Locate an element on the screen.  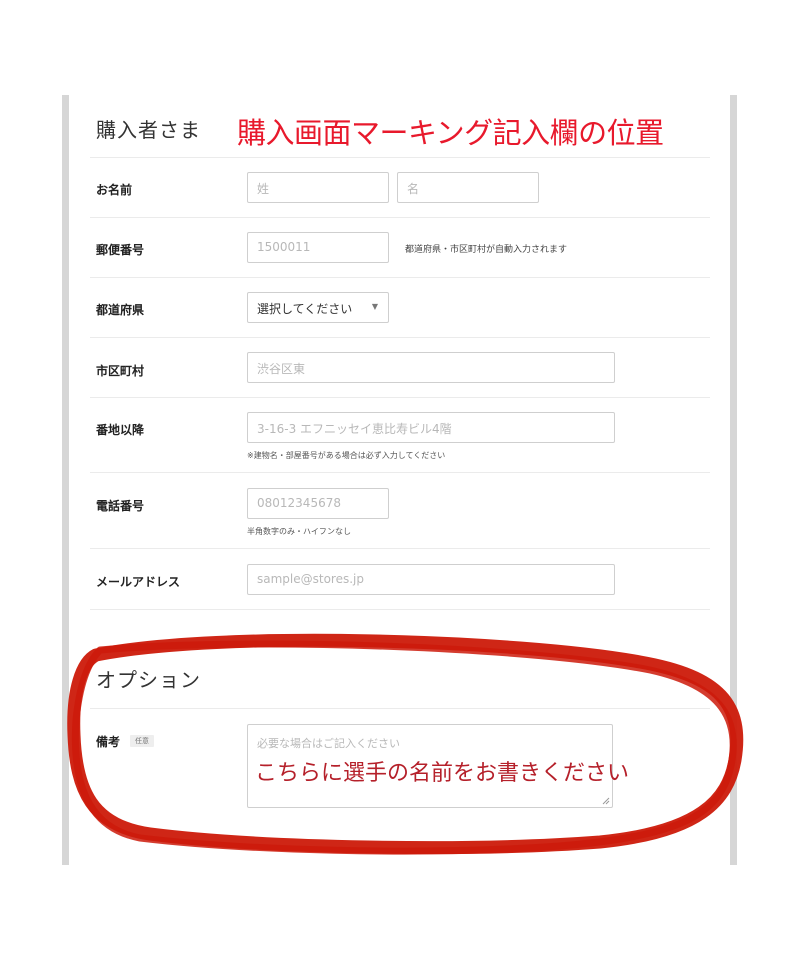
street-input: 3-16-3 エフニッセイ恵比寿ビル4階 is located at coordinates (431, 427).